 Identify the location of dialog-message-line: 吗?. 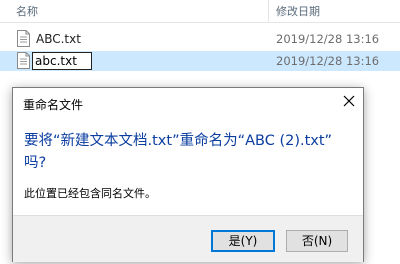
(35, 163).